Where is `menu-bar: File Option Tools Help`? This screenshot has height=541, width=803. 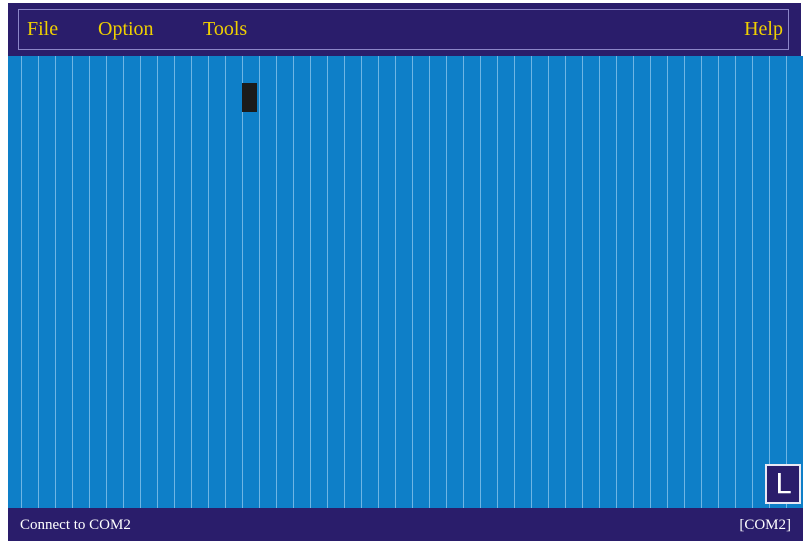
menu-bar: File Option Tools Help is located at coordinates (404, 29).